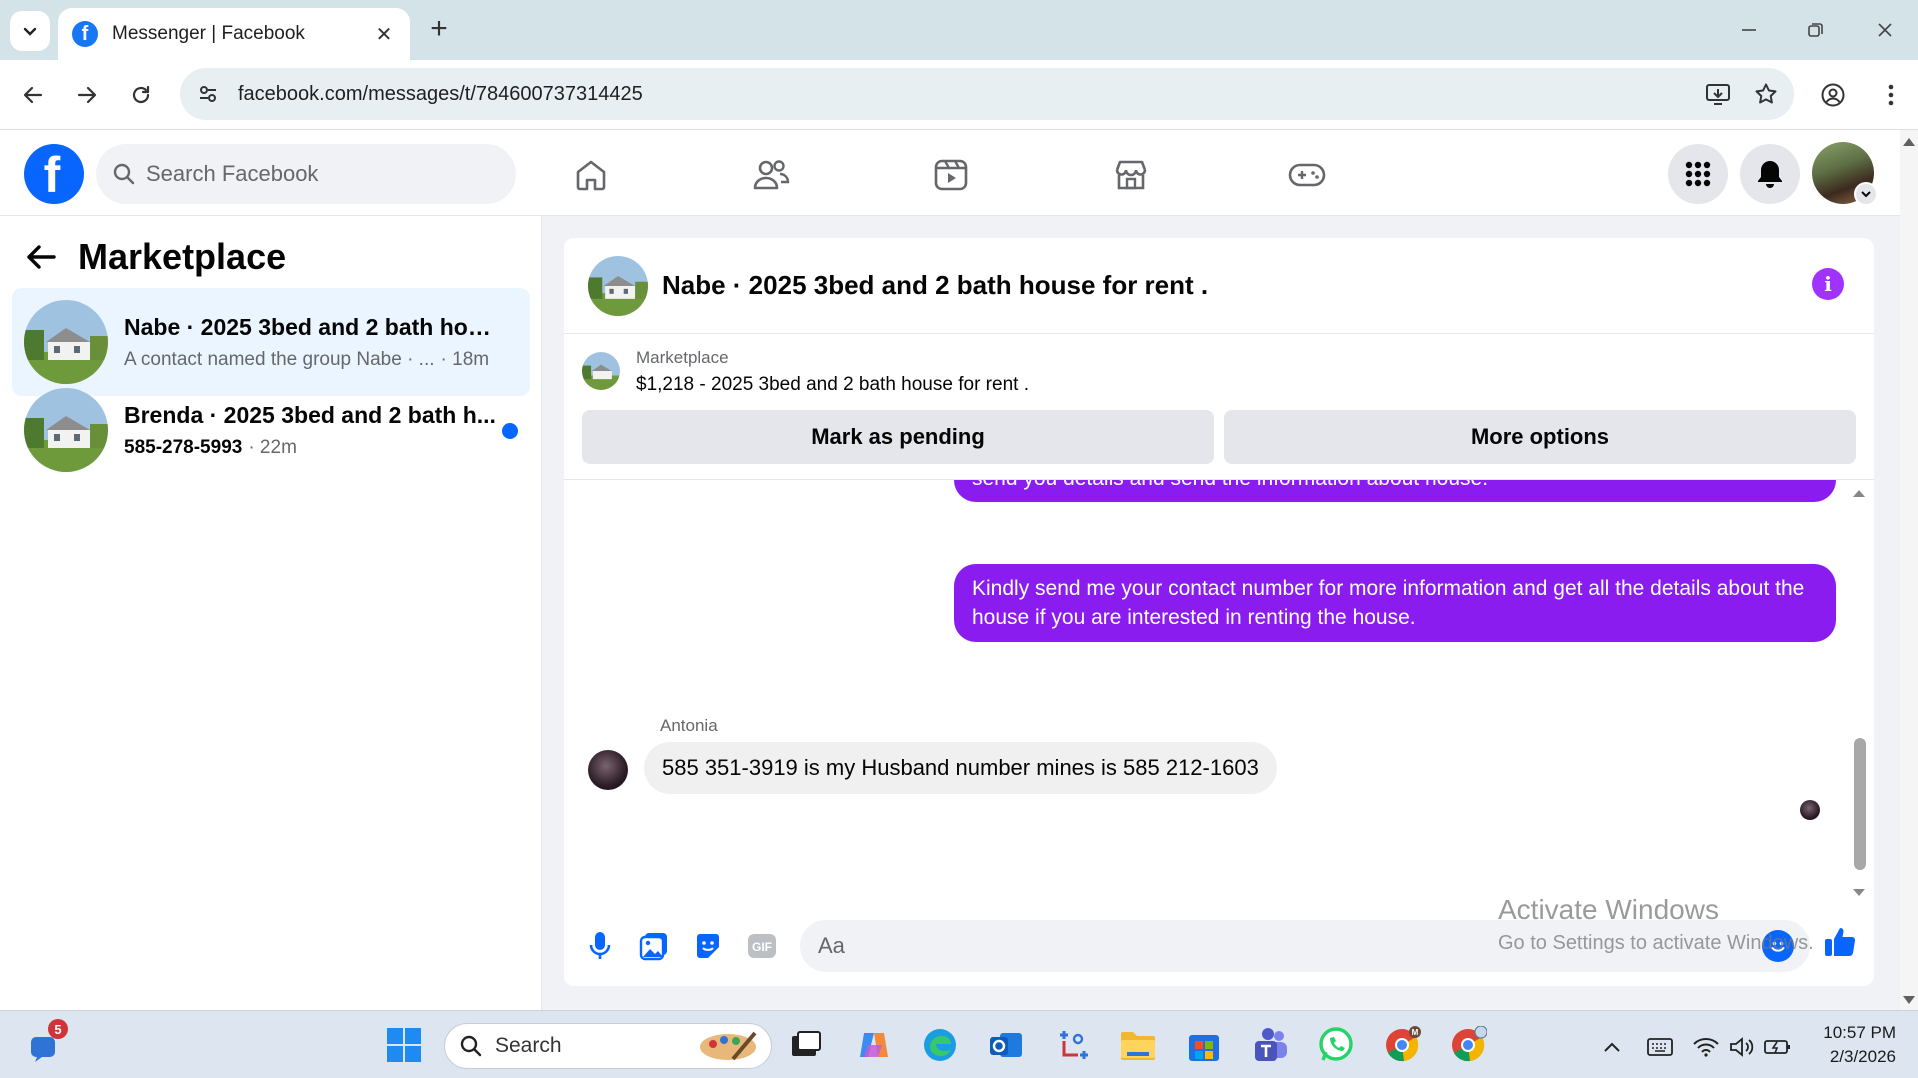 This screenshot has width=1918, height=1078. I want to click on thumbs-up-icon, so click(1840, 942).